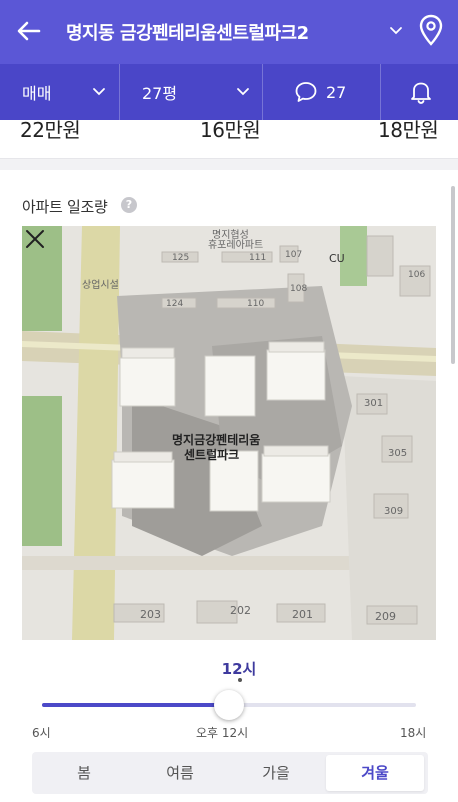 The width and height of the screenshot is (458, 802). I want to click on shopping-label: 상업시설, so click(100, 285).